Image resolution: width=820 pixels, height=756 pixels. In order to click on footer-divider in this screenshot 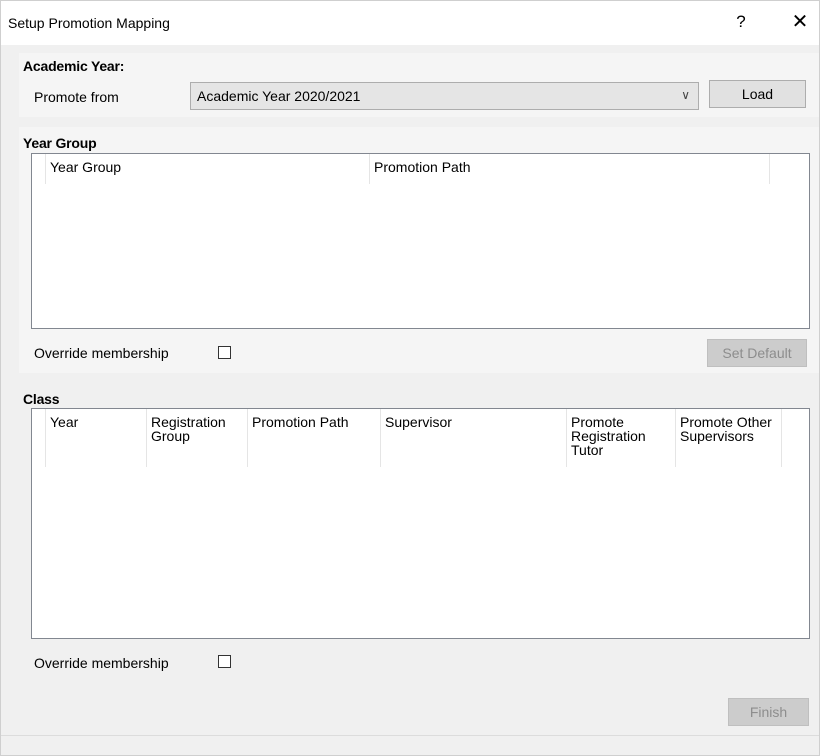, I will do `click(410, 735)`.